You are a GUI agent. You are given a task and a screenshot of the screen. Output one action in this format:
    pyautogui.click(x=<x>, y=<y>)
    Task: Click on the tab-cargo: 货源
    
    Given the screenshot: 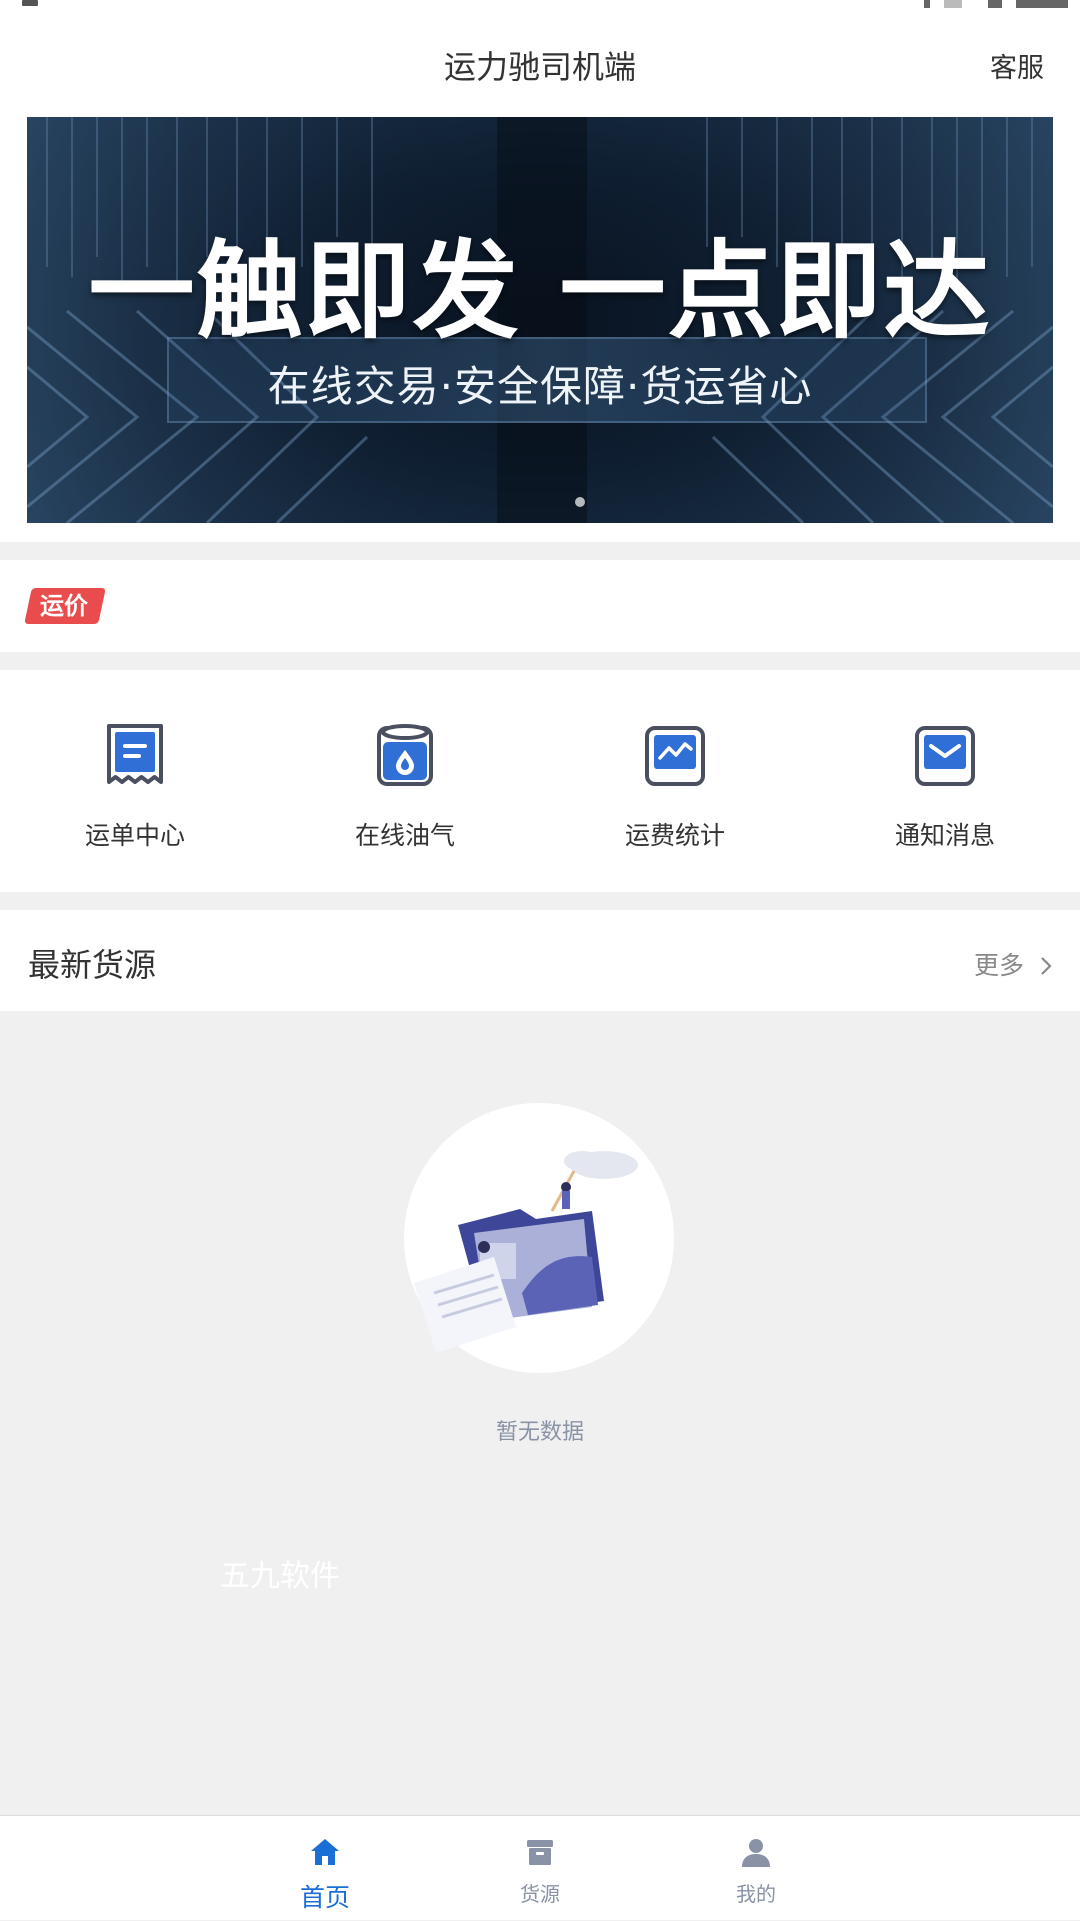 What is the action you would take?
    pyautogui.click(x=540, y=1868)
    